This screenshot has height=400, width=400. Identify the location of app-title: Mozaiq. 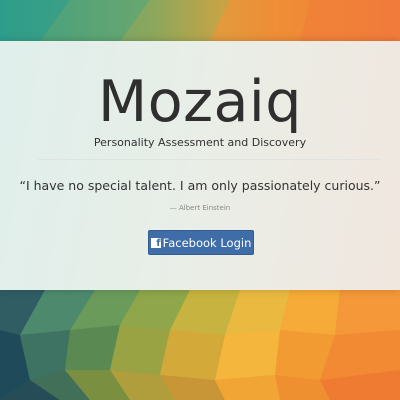
(200, 102).